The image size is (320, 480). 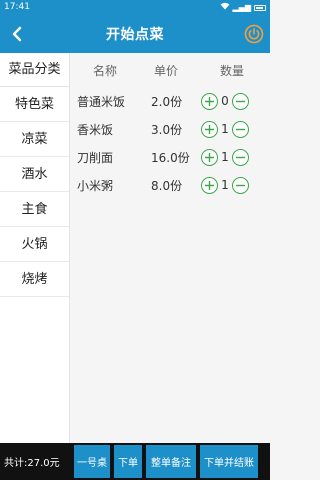 I want to click on quantity-stepper: 0, so click(x=225, y=101).